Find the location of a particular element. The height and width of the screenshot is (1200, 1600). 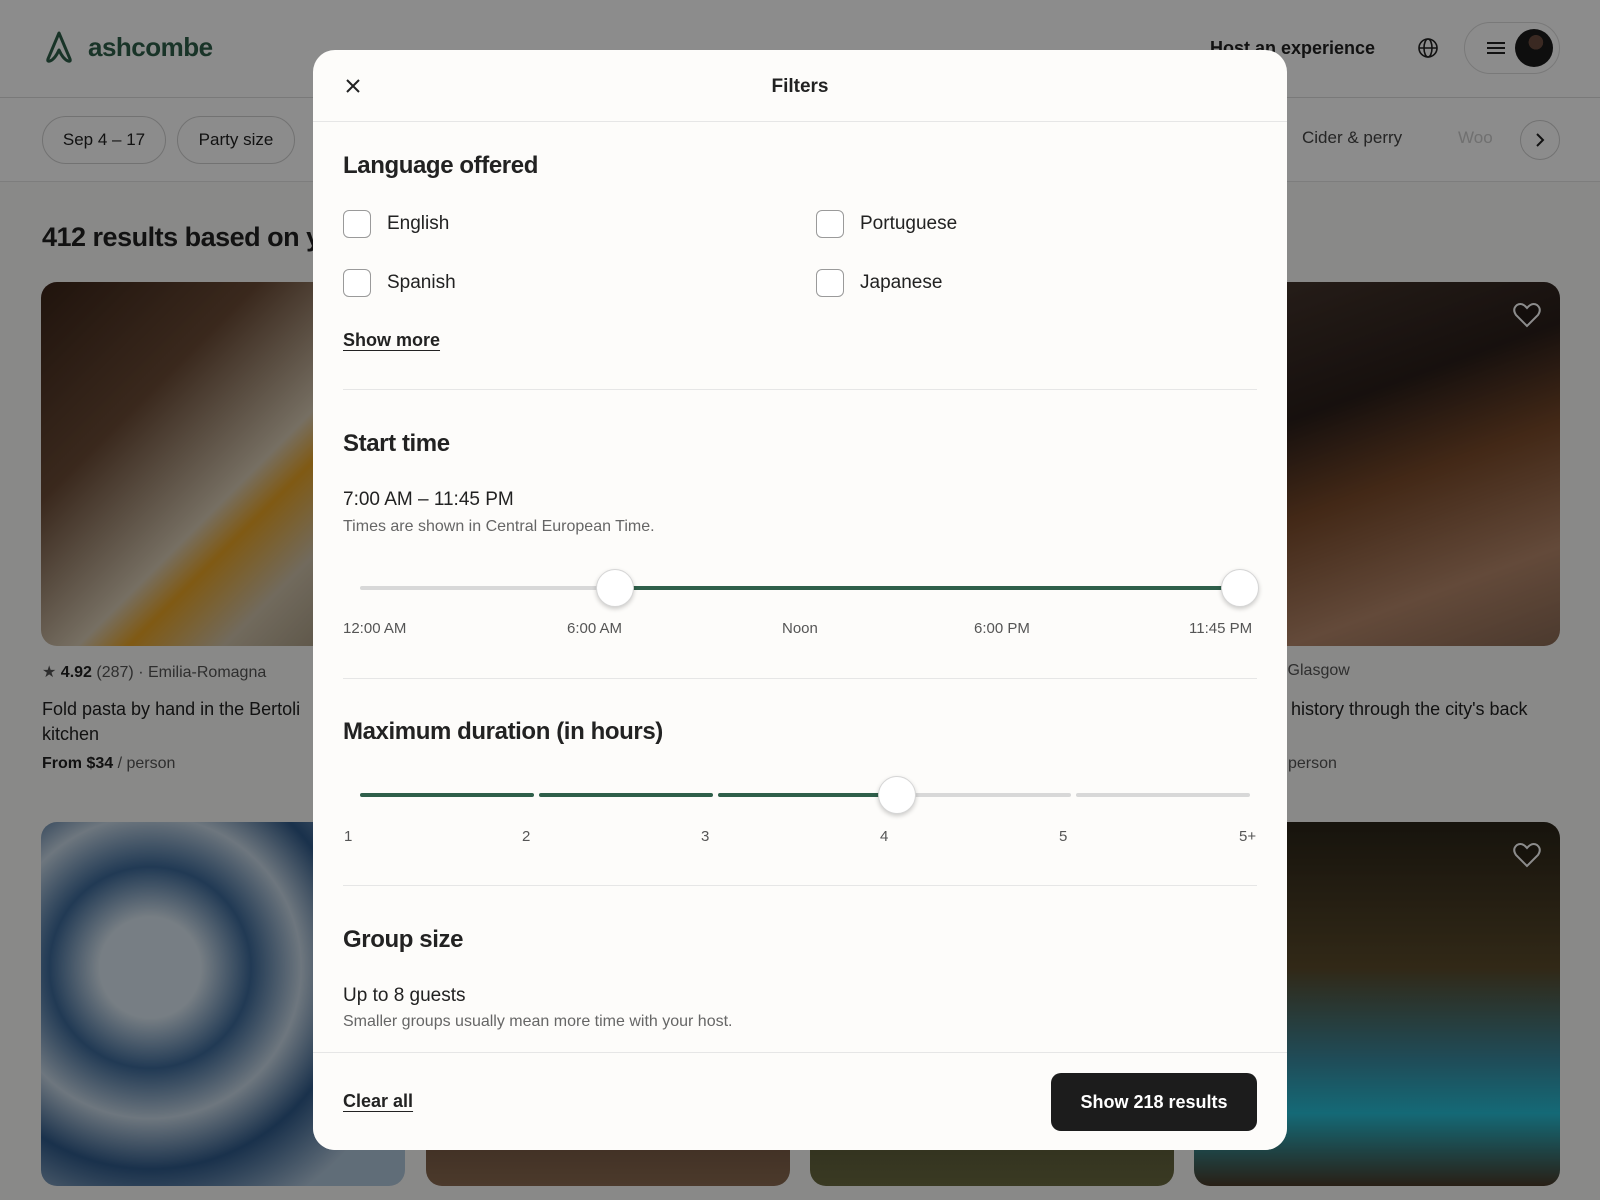

slider-tick-label: 3 is located at coordinates (705, 836).